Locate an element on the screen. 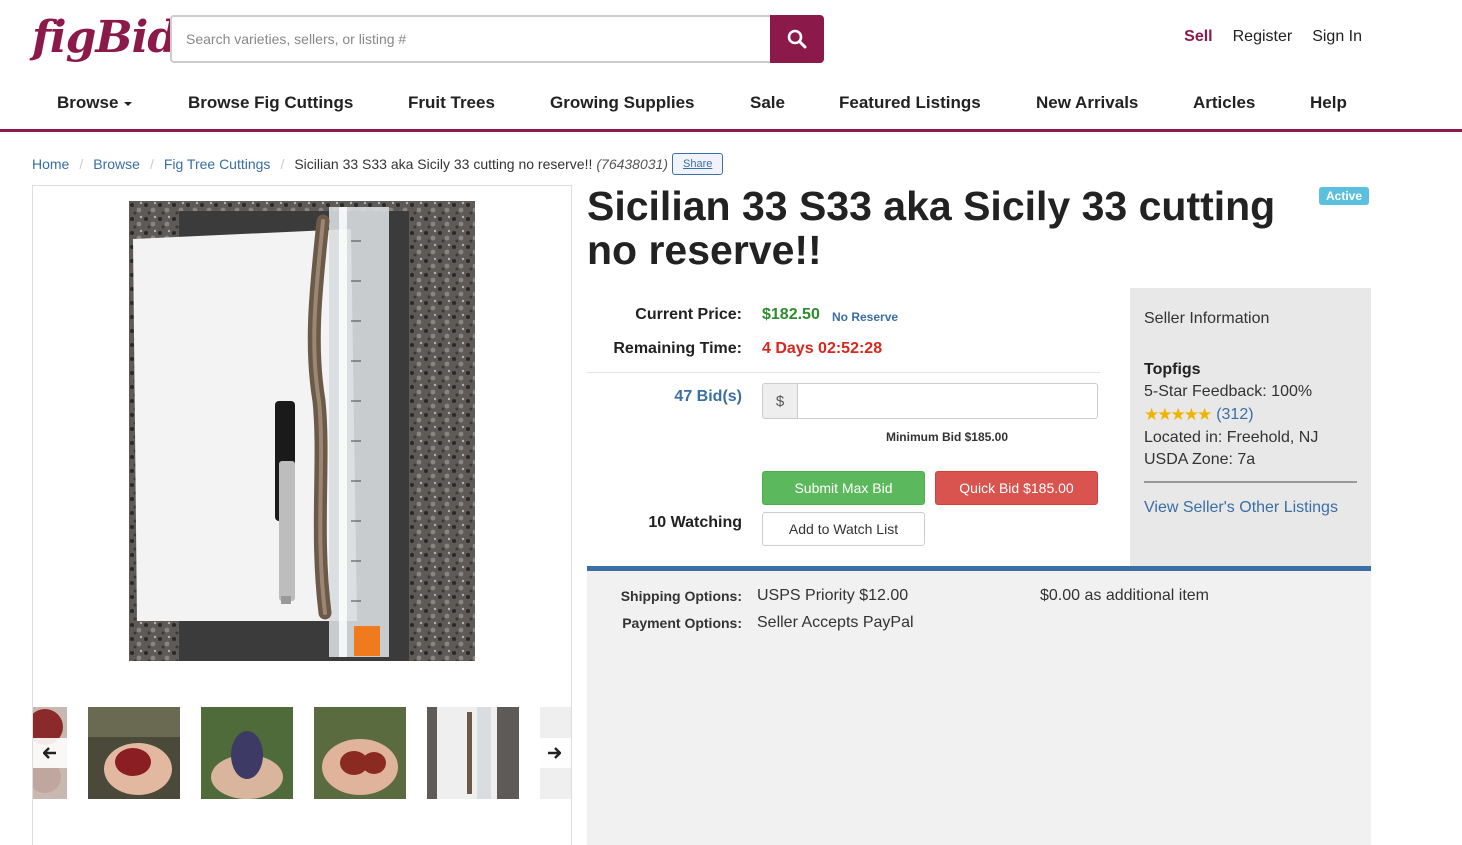 The height and width of the screenshot is (845, 1462). search-input is located at coordinates (470, 39).